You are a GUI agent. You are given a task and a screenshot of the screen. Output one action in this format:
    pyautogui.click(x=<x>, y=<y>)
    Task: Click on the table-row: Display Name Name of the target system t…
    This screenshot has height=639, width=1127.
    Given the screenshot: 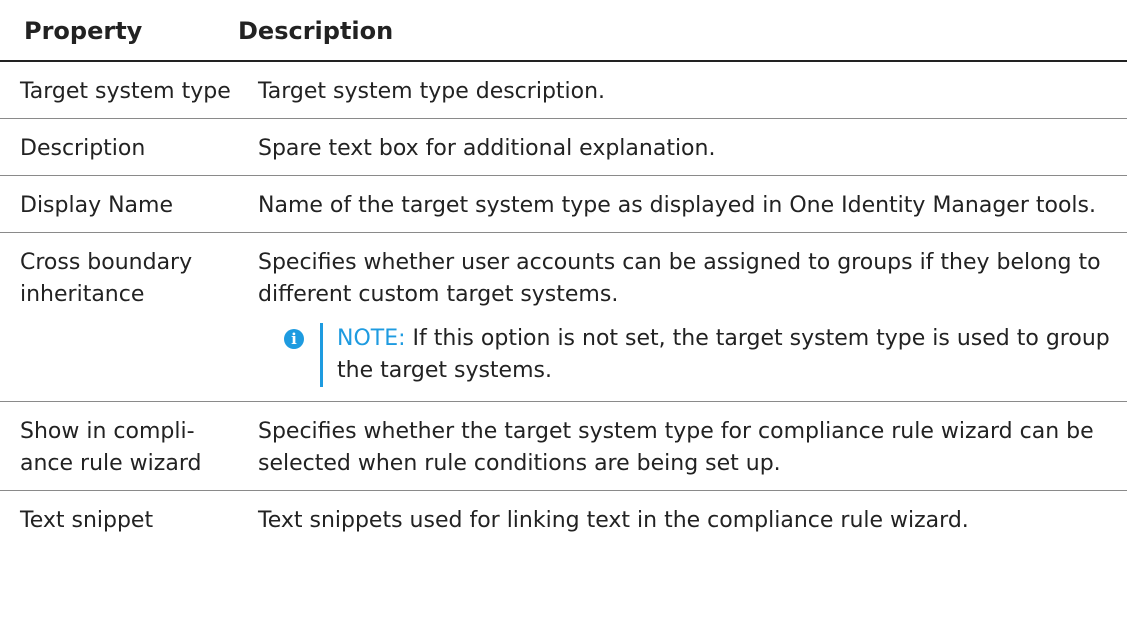 What is the action you would take?
    pyautogui.click(x=563, y=204)
    